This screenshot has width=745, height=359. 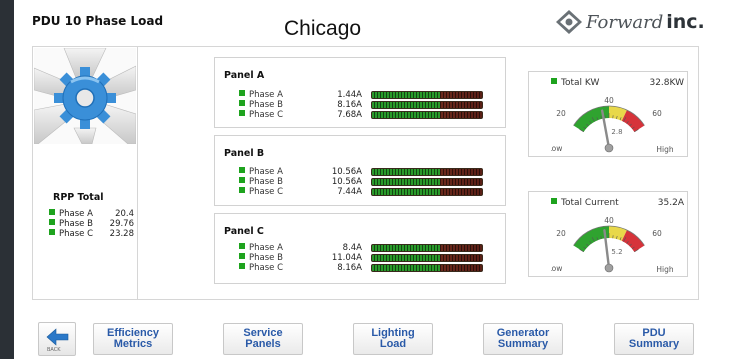 What do you see at coordinates (616, 252) in the screenshot?
I see `gauge-center-readout: 5.2` at bounding box center [616, 252].